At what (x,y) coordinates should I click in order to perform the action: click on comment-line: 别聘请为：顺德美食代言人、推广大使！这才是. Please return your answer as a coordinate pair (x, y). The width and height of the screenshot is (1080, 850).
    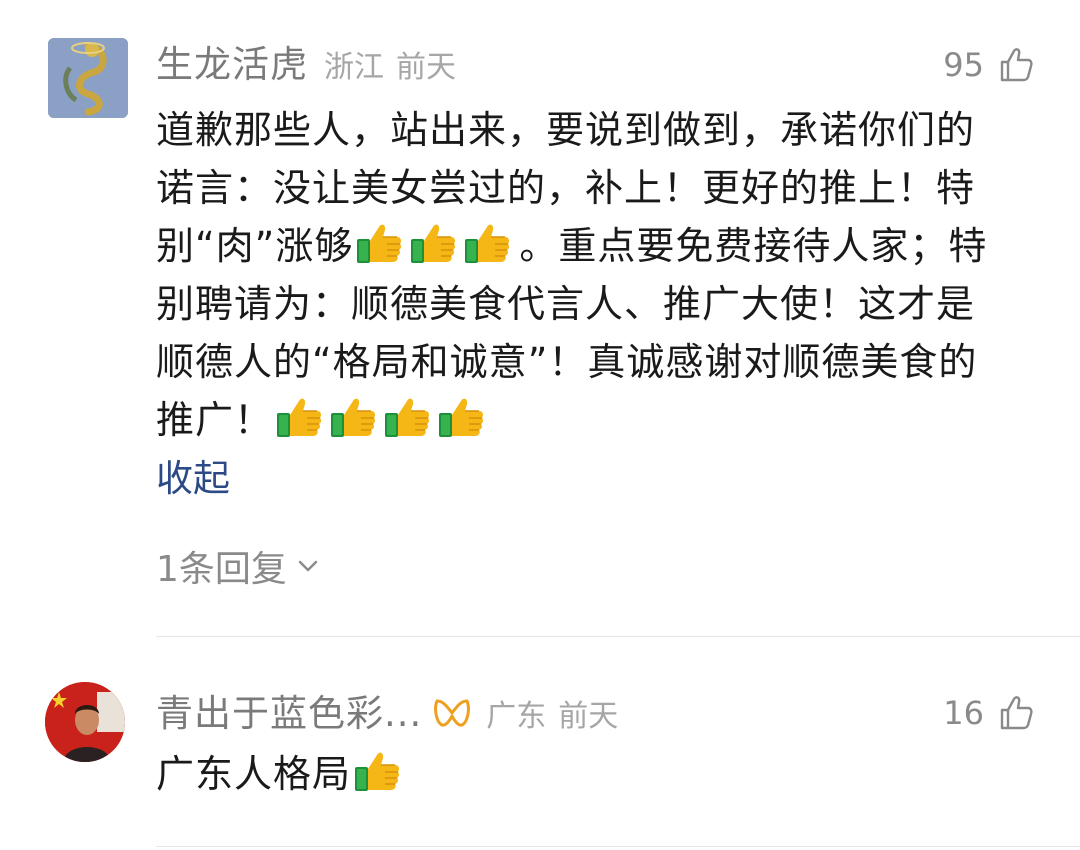
    Looking at the image, I should click on (566, 304).